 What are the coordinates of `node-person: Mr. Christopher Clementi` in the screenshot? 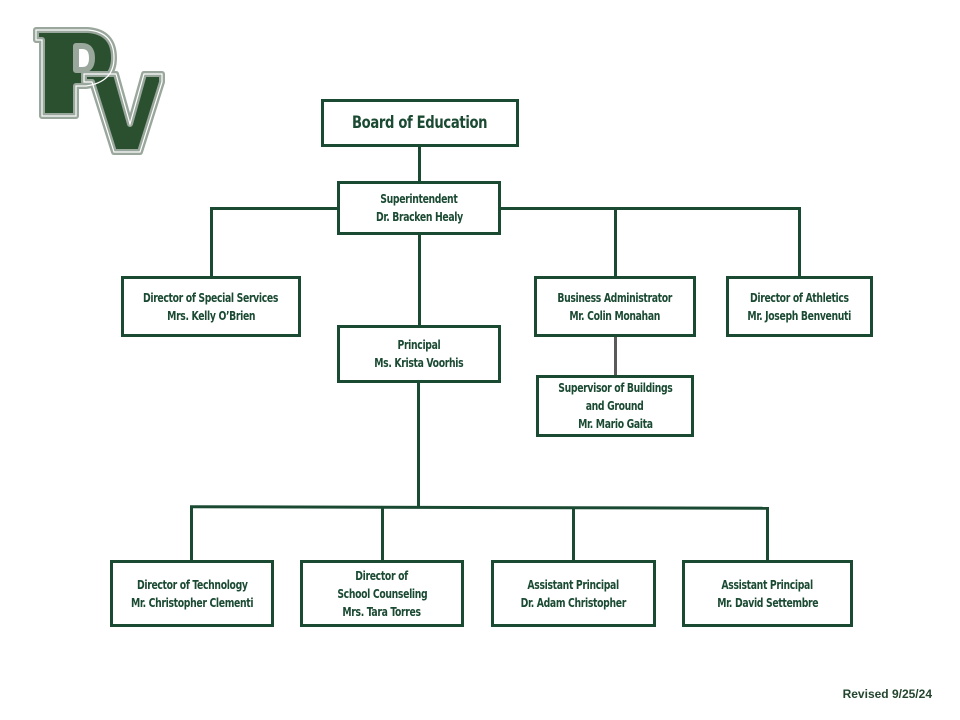 It's located at (192, 602).